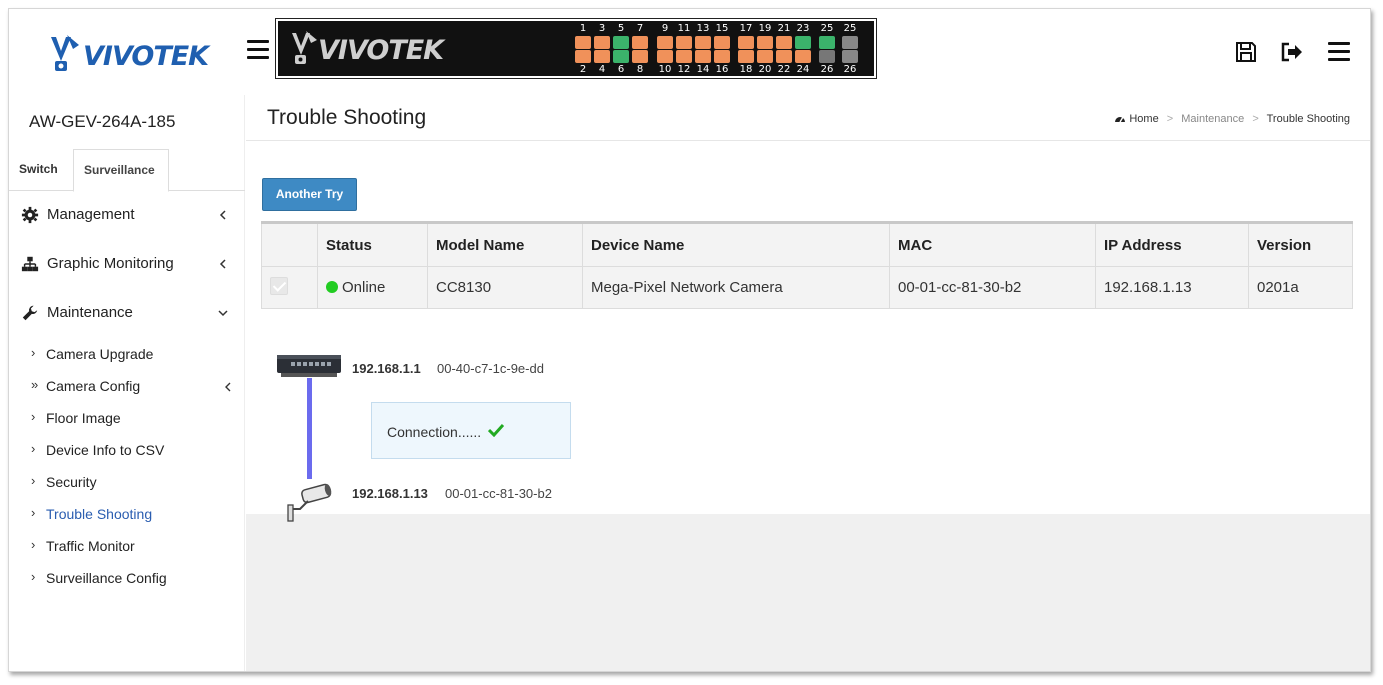 The height and width of the screenshot is (685, 1383). What do you see at coordinates (309, 366) in the screenshot?
I see `network-switch-icon` at bounding box center [309, 366].